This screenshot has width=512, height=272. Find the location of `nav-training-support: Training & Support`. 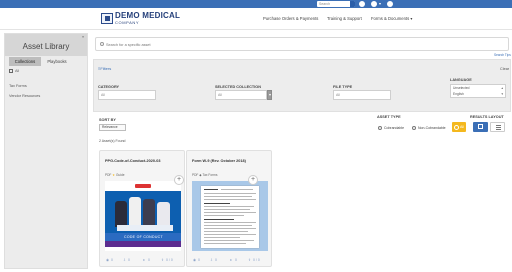

nav-training-support: Training & Support is located at coordinates (344, 18).